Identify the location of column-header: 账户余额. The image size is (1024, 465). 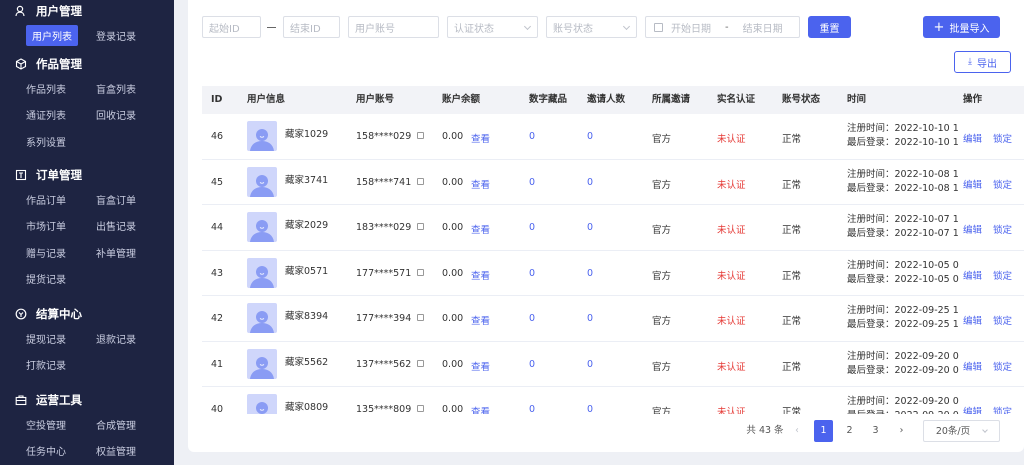
(461, 99).